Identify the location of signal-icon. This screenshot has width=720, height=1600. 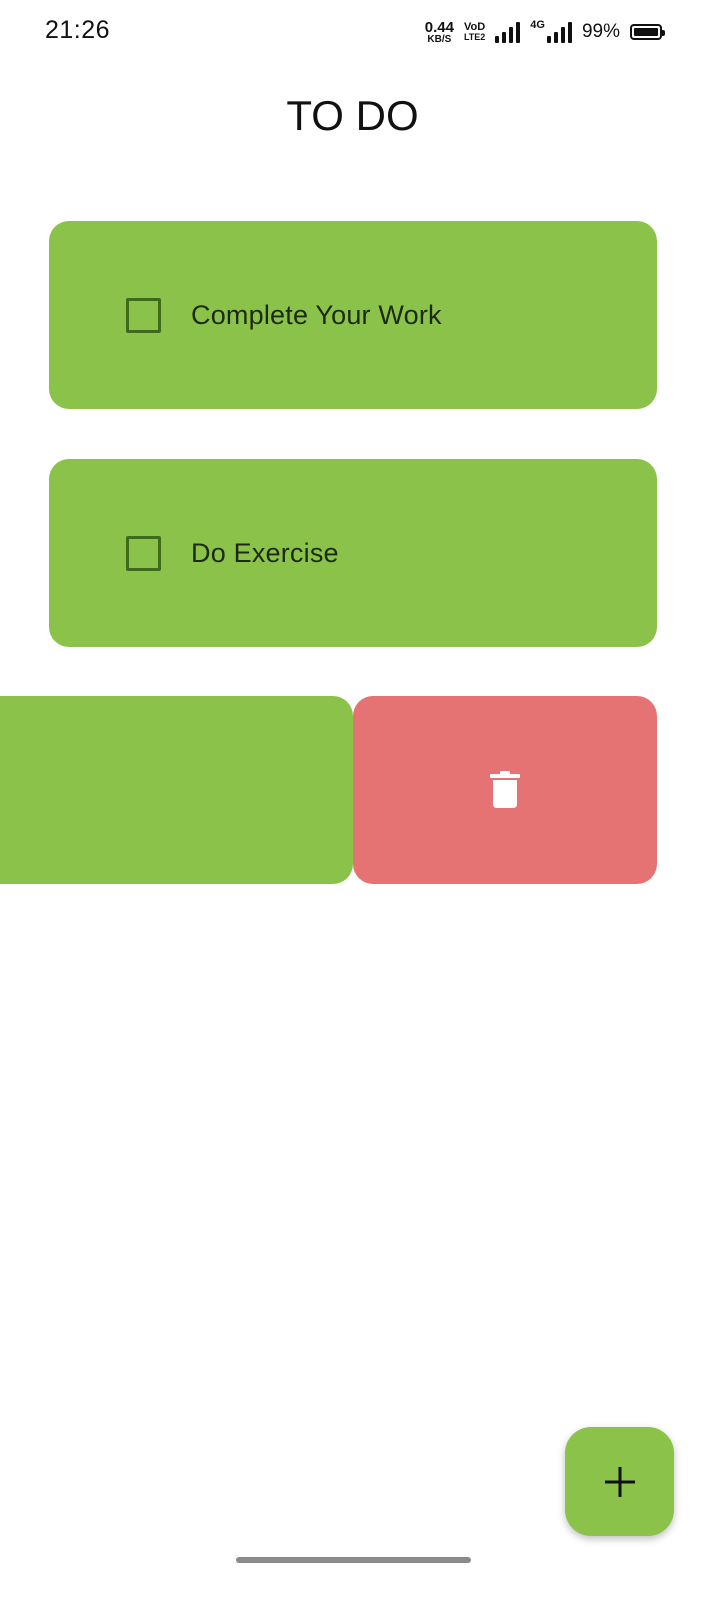
(508, 32).